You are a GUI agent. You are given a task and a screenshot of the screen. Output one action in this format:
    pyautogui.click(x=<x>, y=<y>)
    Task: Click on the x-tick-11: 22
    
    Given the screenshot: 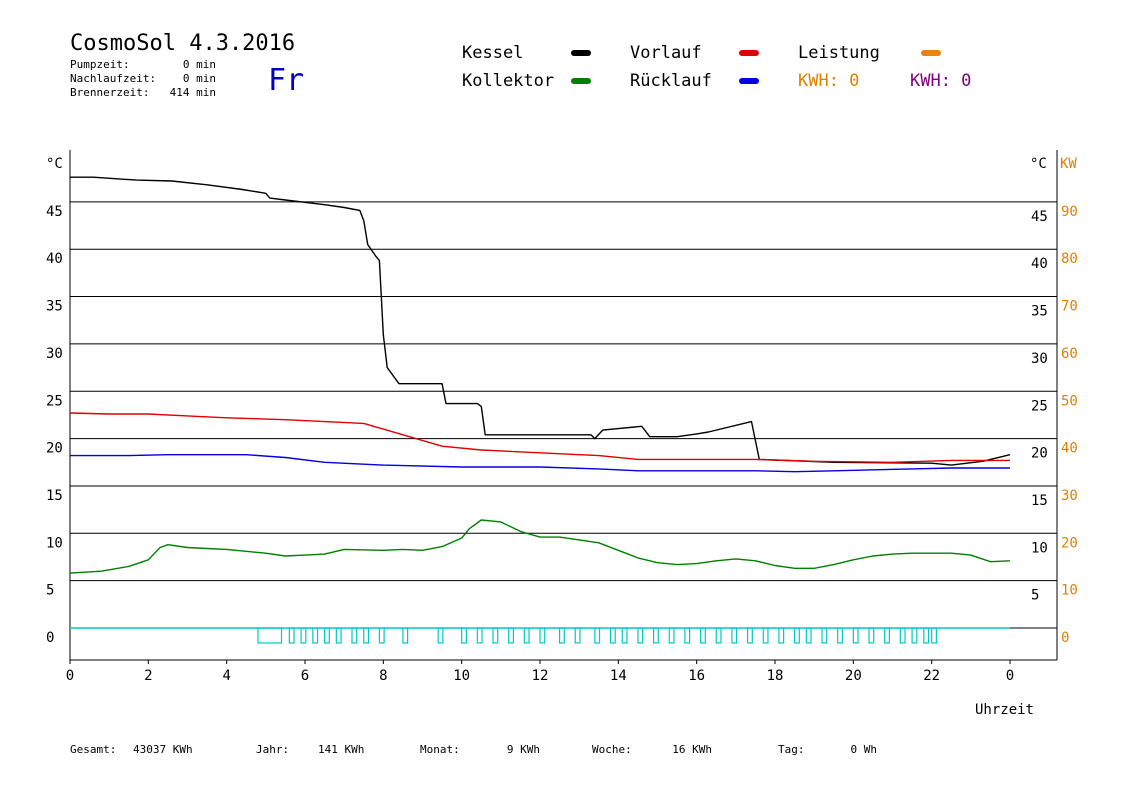 What is the action you would take?
    pyautogui.click(x=931, y=676)
    